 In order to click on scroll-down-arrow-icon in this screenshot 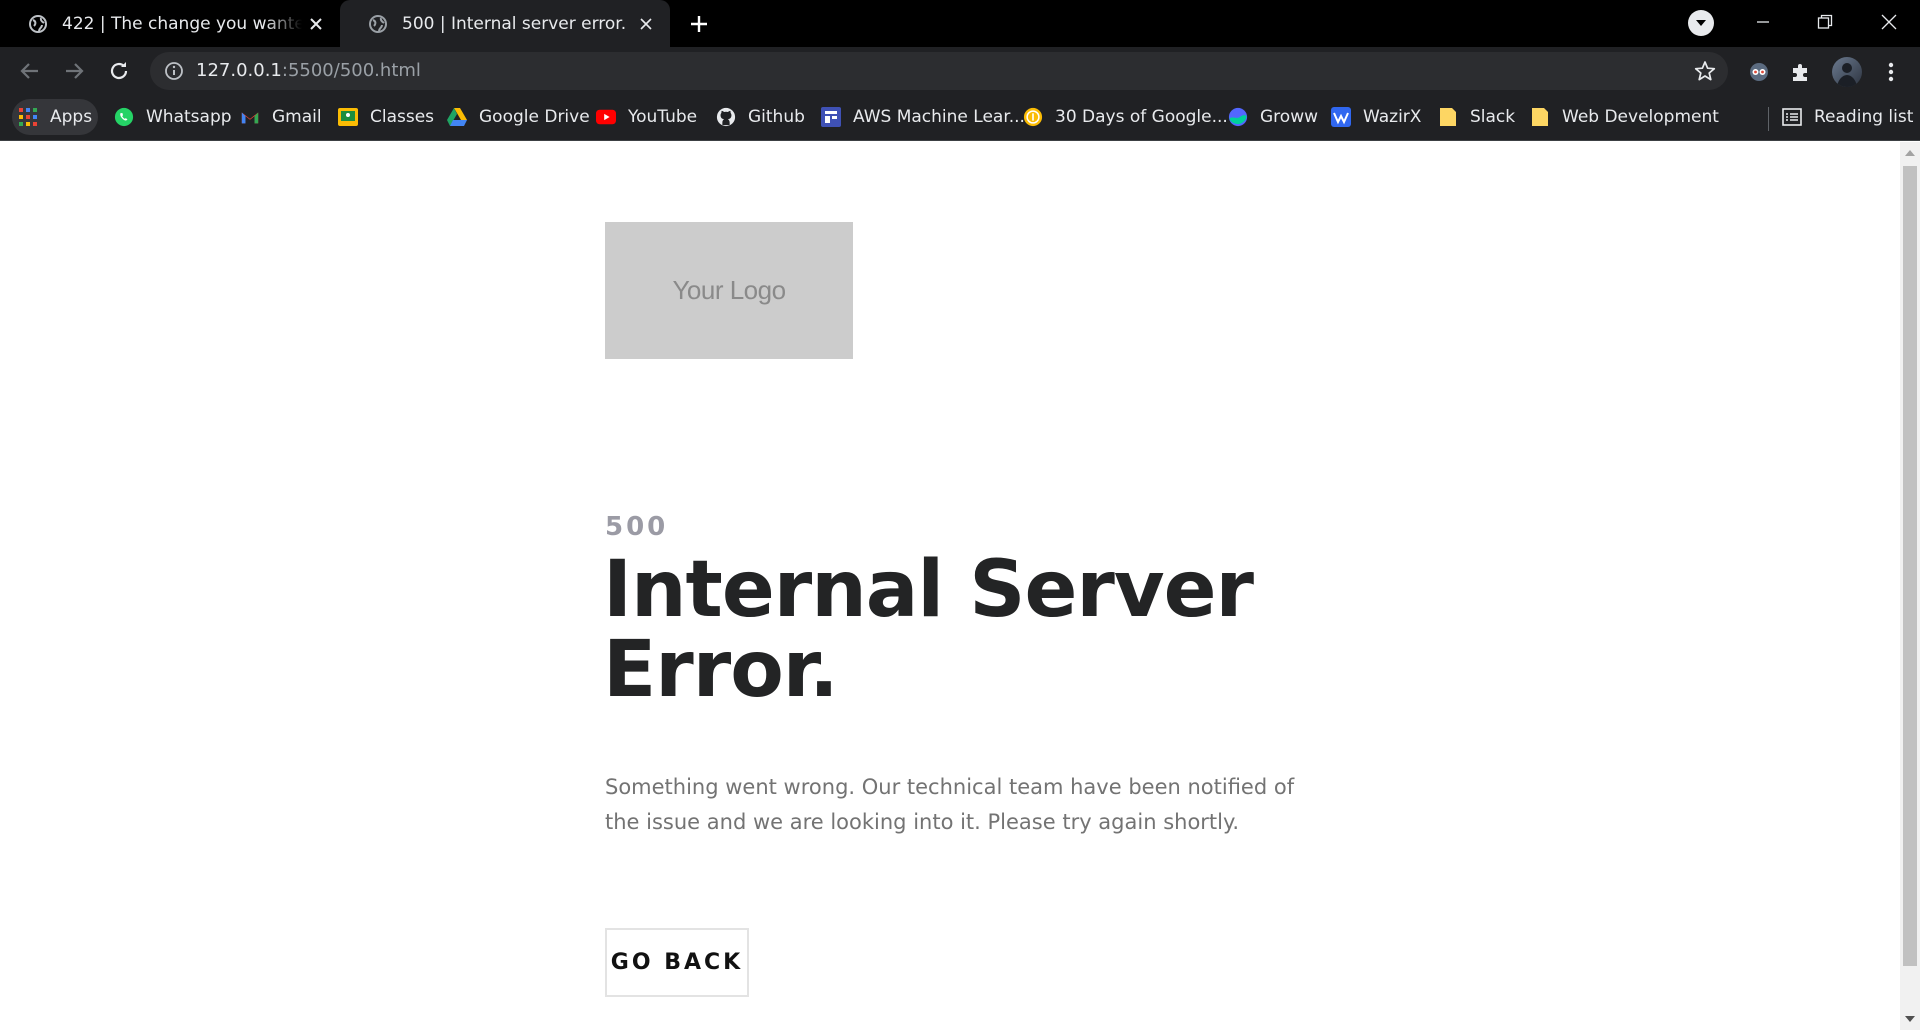, I will do `click(1910, 1019)`.